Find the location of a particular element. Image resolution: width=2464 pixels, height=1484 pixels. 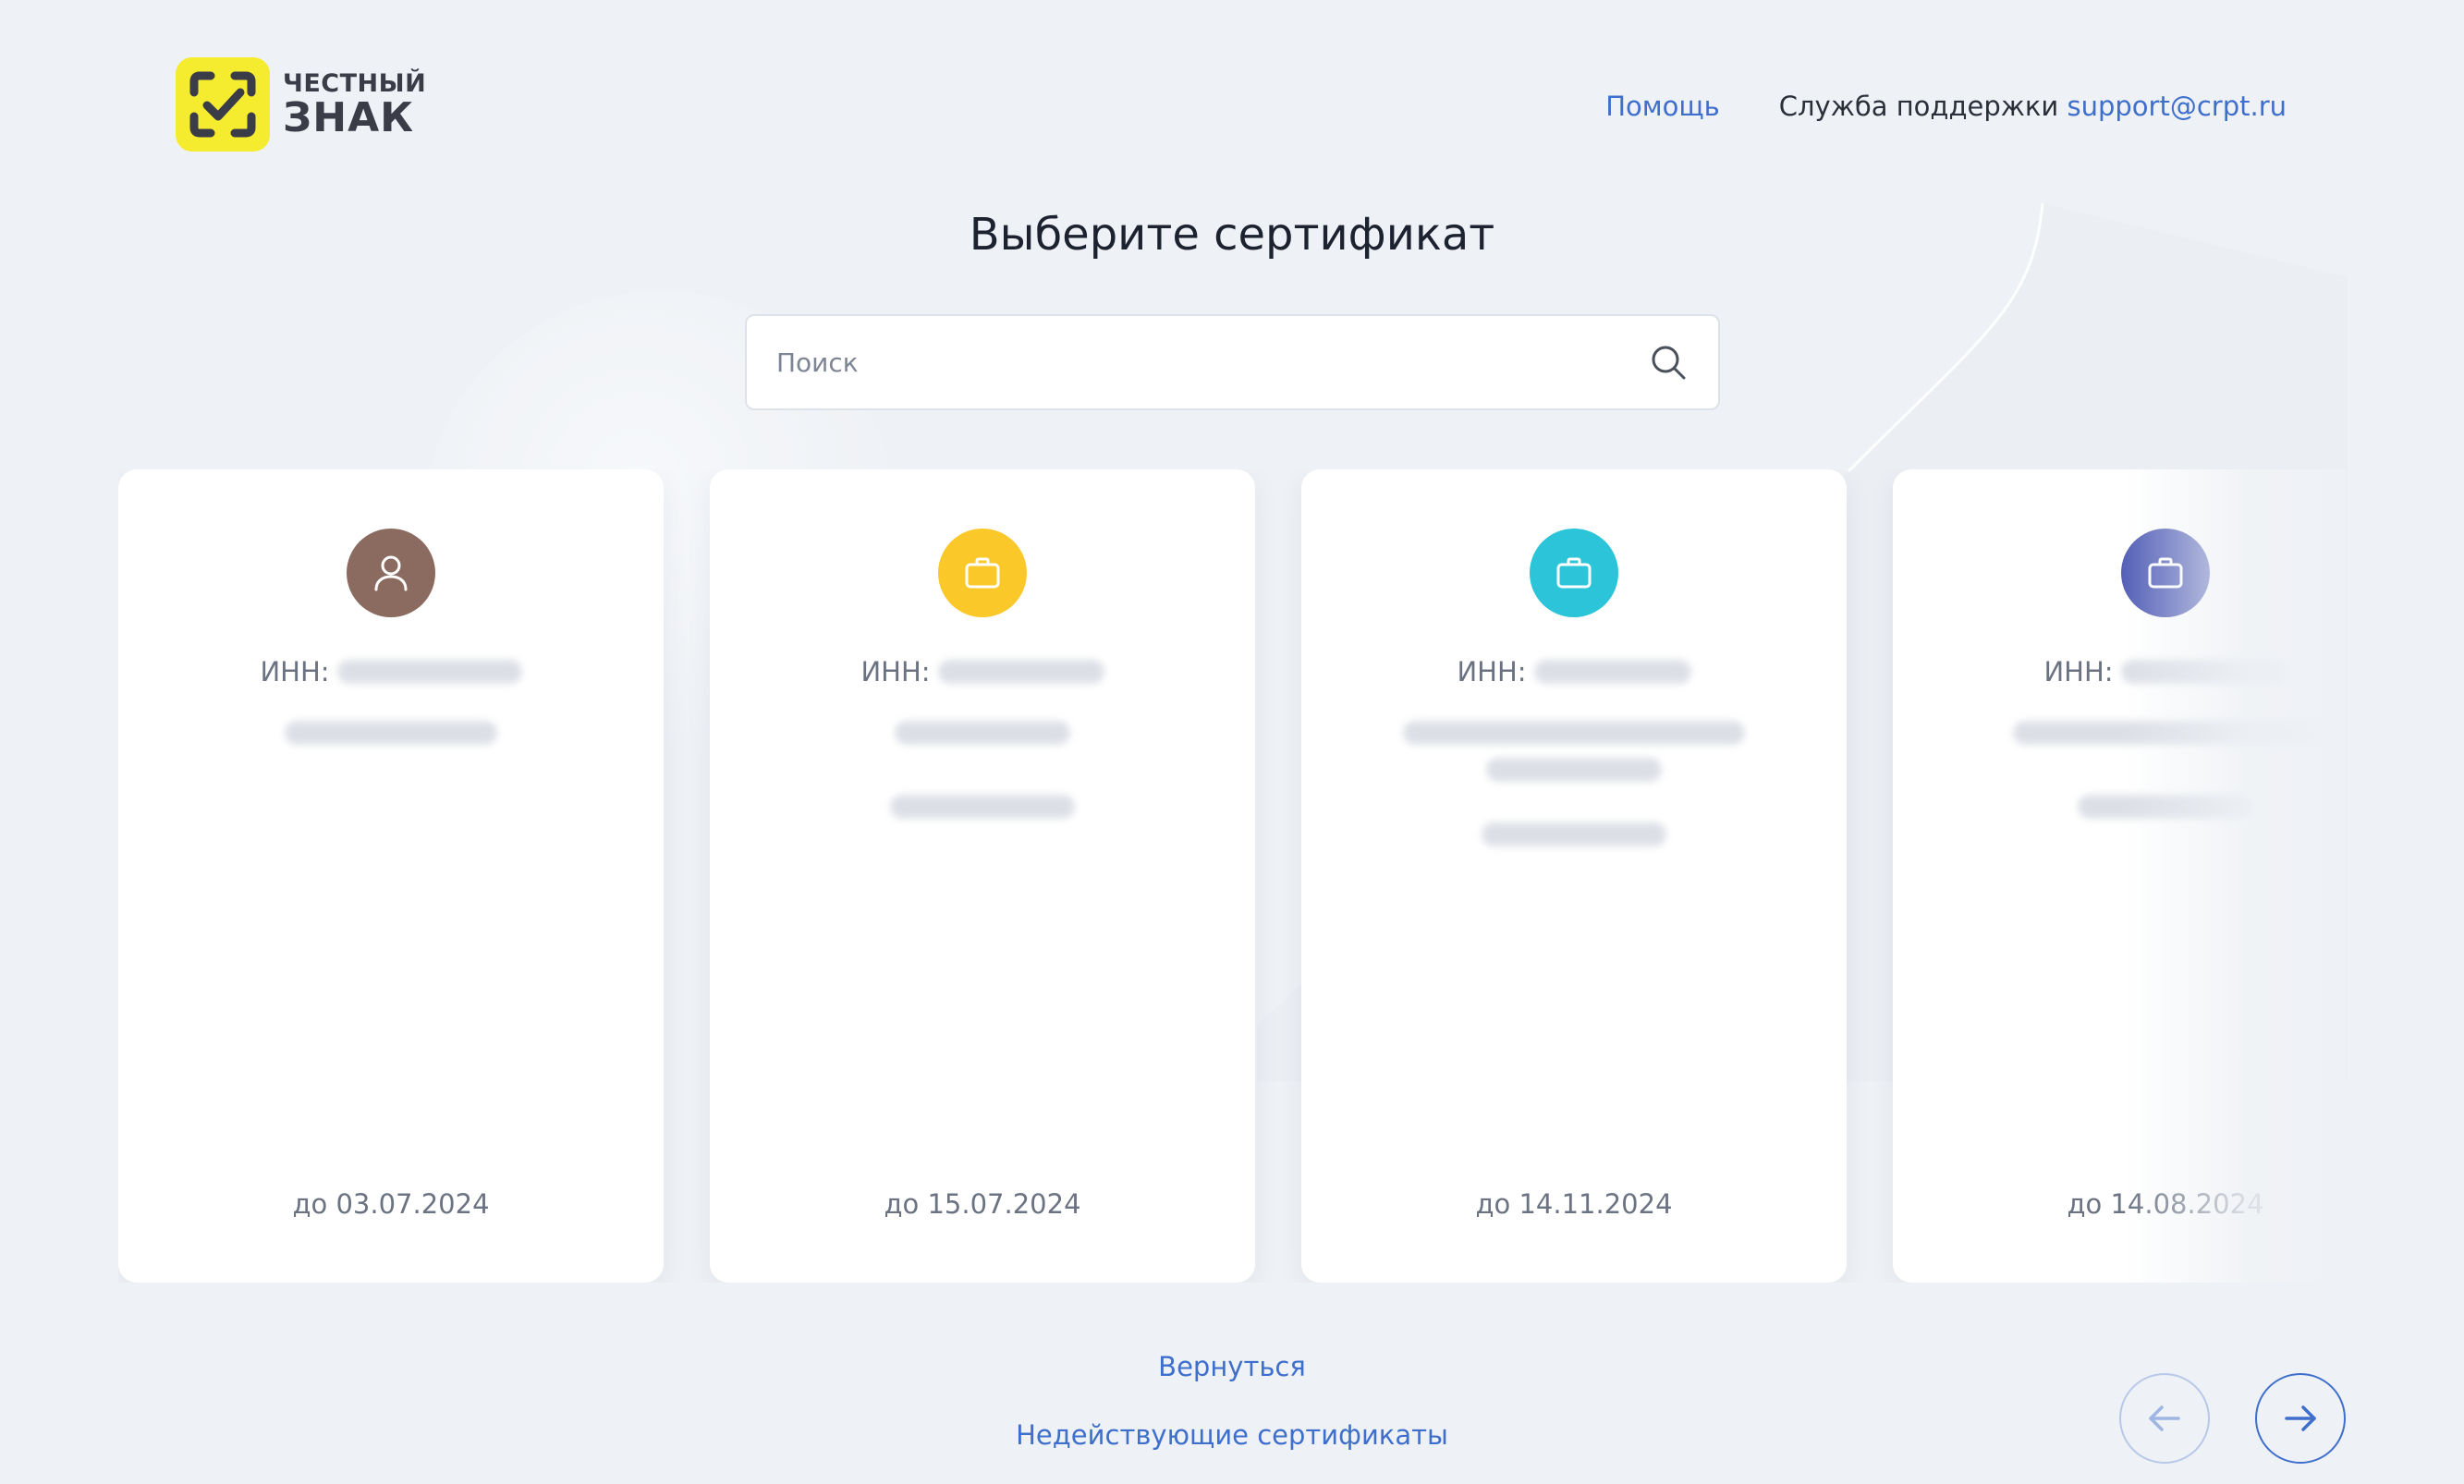

certificate-valid-until: до 14.11.2024 is located at coordinates (1574, 1204).